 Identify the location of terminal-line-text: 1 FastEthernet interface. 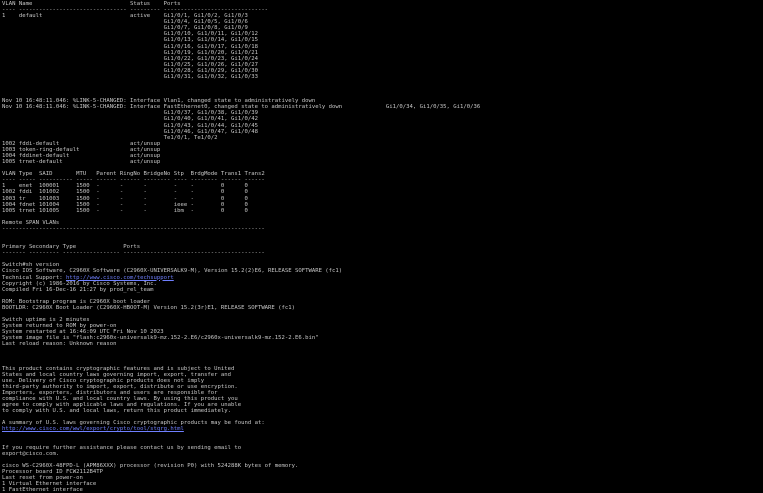
(42, 490).